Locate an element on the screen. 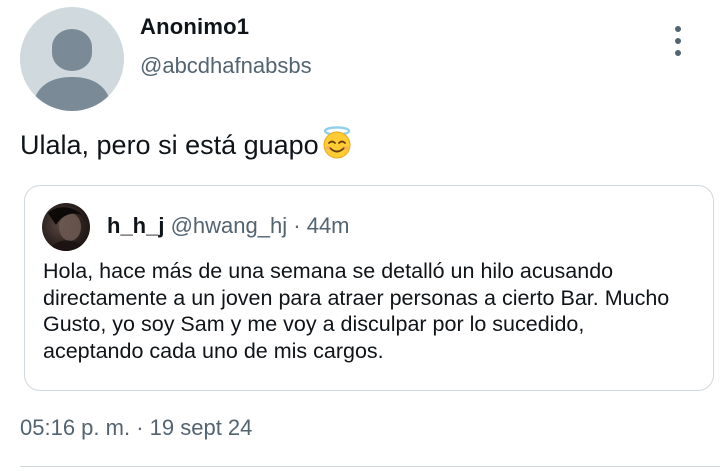 The width and height of the screenshot is (720, 471). more-options-icon is located at coordinates (678, 41).